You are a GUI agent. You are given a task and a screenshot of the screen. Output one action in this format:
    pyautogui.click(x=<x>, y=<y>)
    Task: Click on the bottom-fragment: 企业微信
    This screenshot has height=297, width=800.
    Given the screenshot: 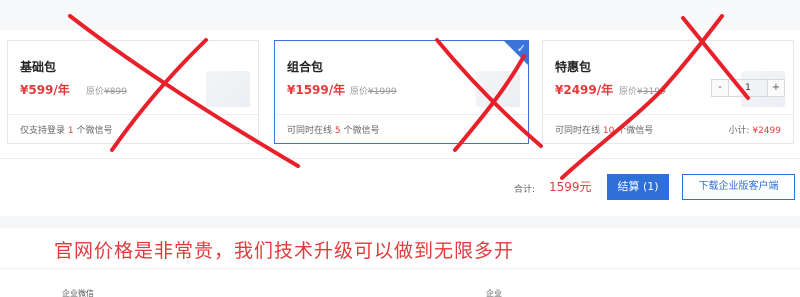 What is the action you would take?
    pyautogui.click(x=78, y=293)
    